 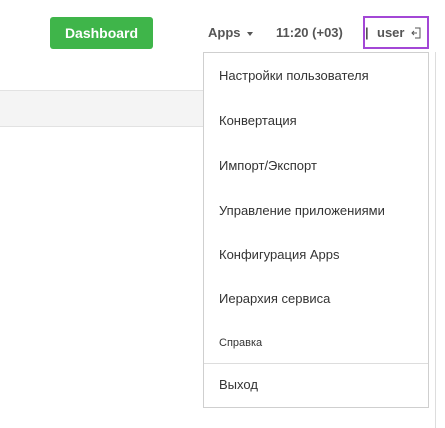 I want to click on menu-item-conversion: Конвертация, so click(x=258, y=121).